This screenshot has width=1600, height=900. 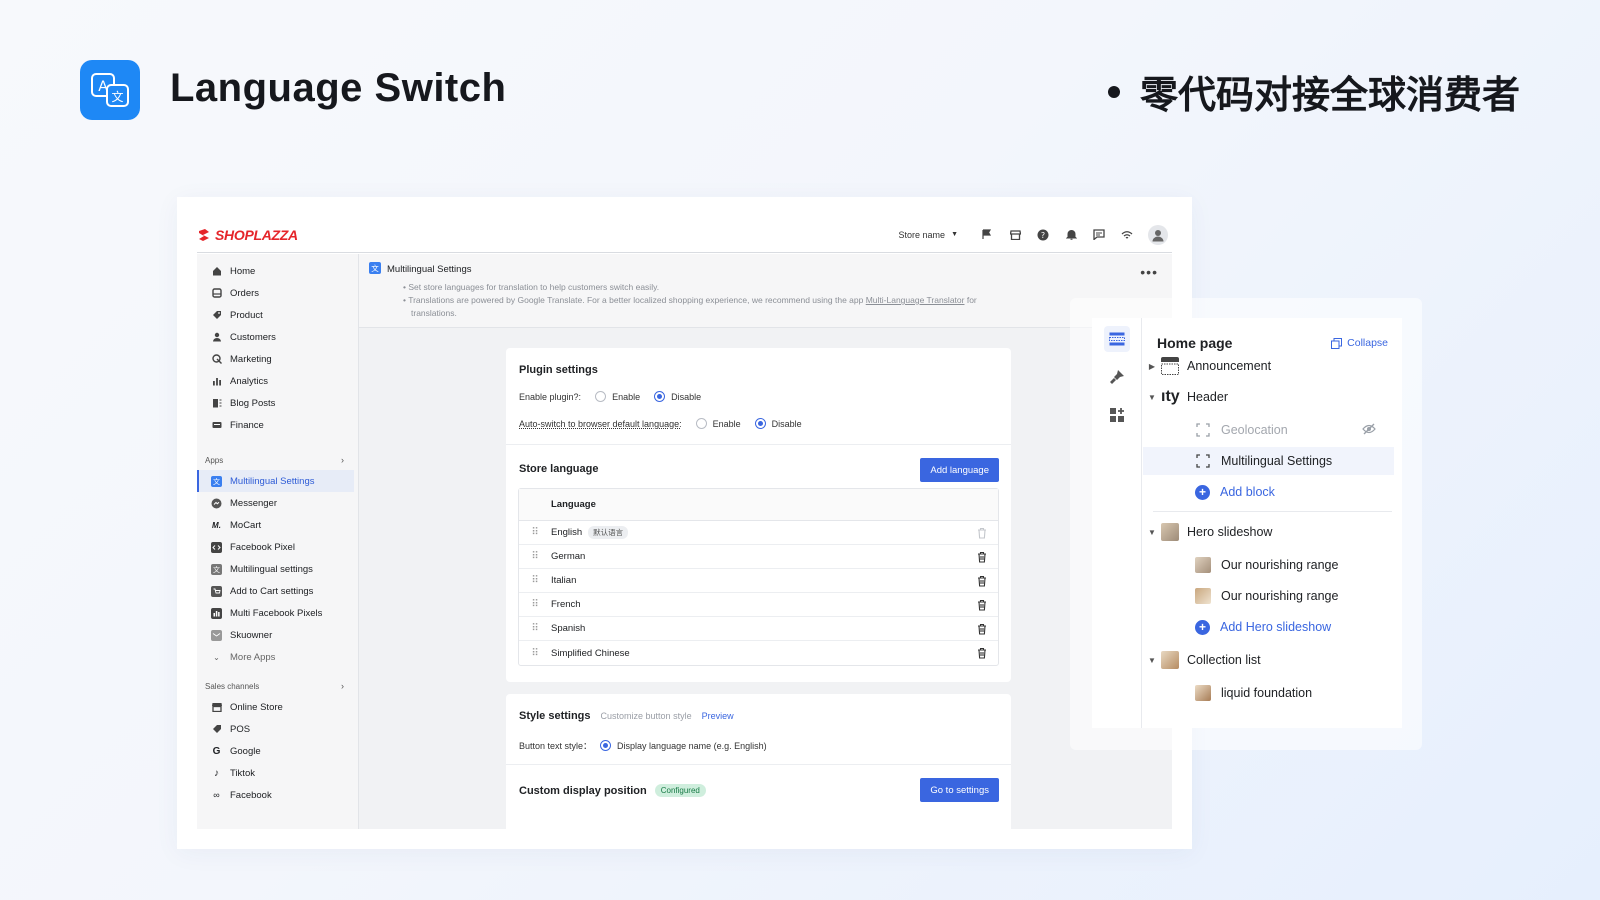 What do you see at coordinates (1099, 235) in the screenshot?
I see `message-icon` at bounding box center [1099, 235].